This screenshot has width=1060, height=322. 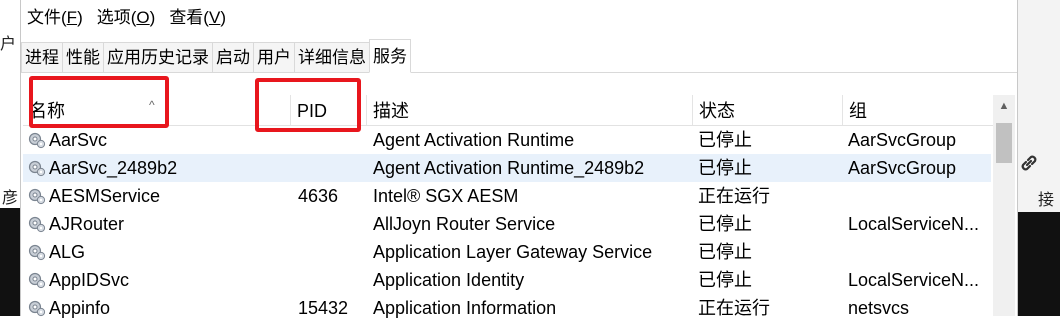 I want to click on service-description: Agent Activation Runtime_2489b2, so click(x=509, y=168).